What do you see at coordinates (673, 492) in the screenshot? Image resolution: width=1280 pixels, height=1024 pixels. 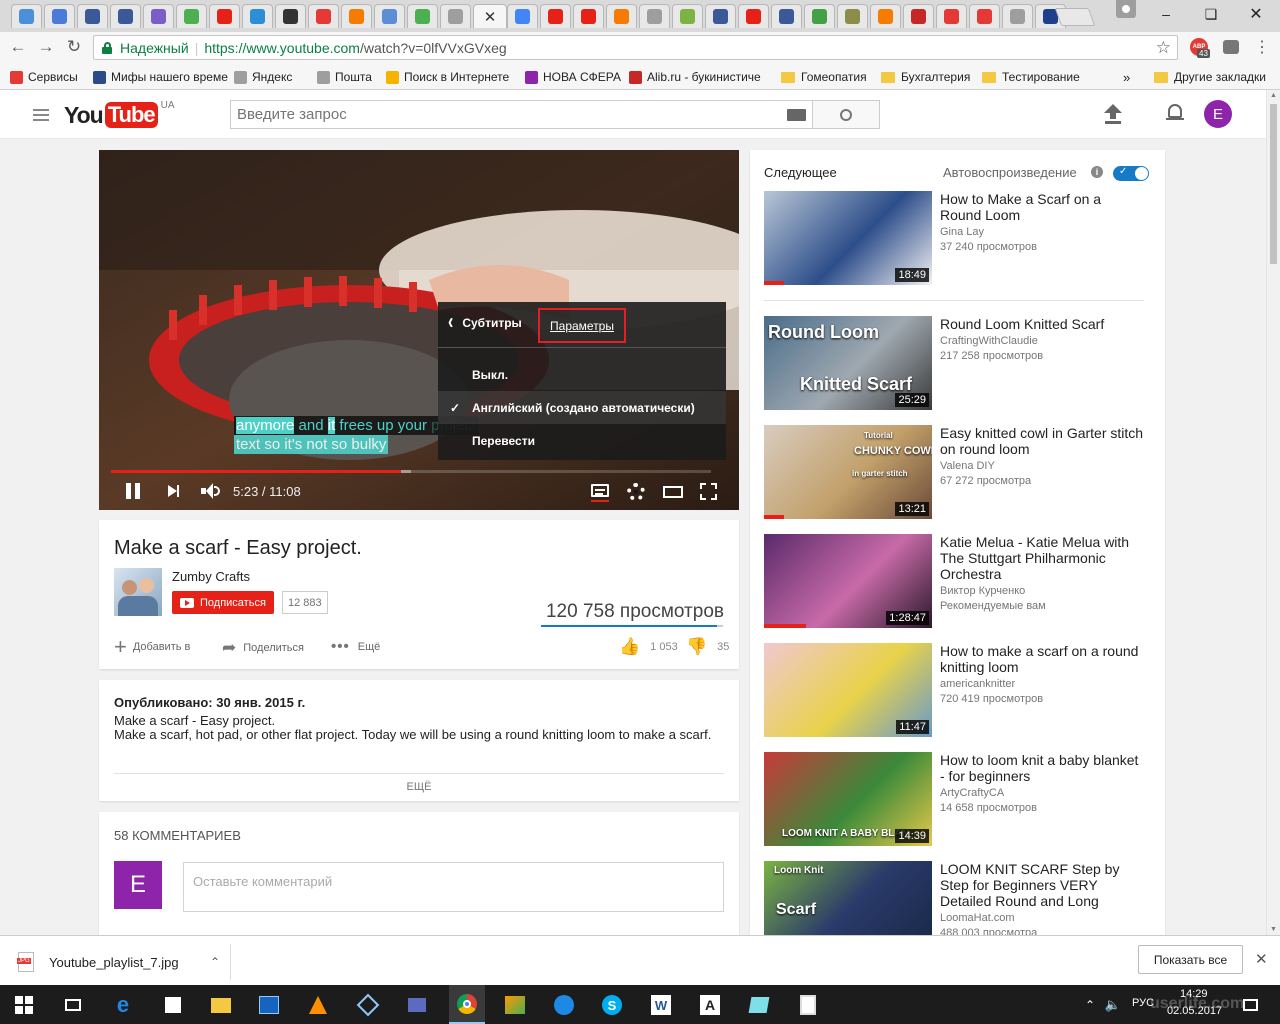 I see `theater-mode-button` at bounding box center [673, 492].